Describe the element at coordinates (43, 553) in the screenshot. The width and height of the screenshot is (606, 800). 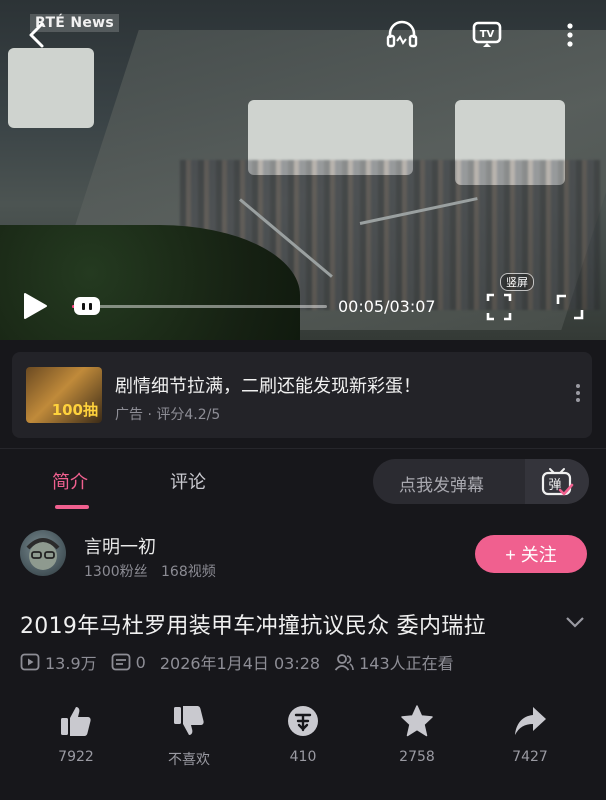
I see `uploader-avatar` at that location.